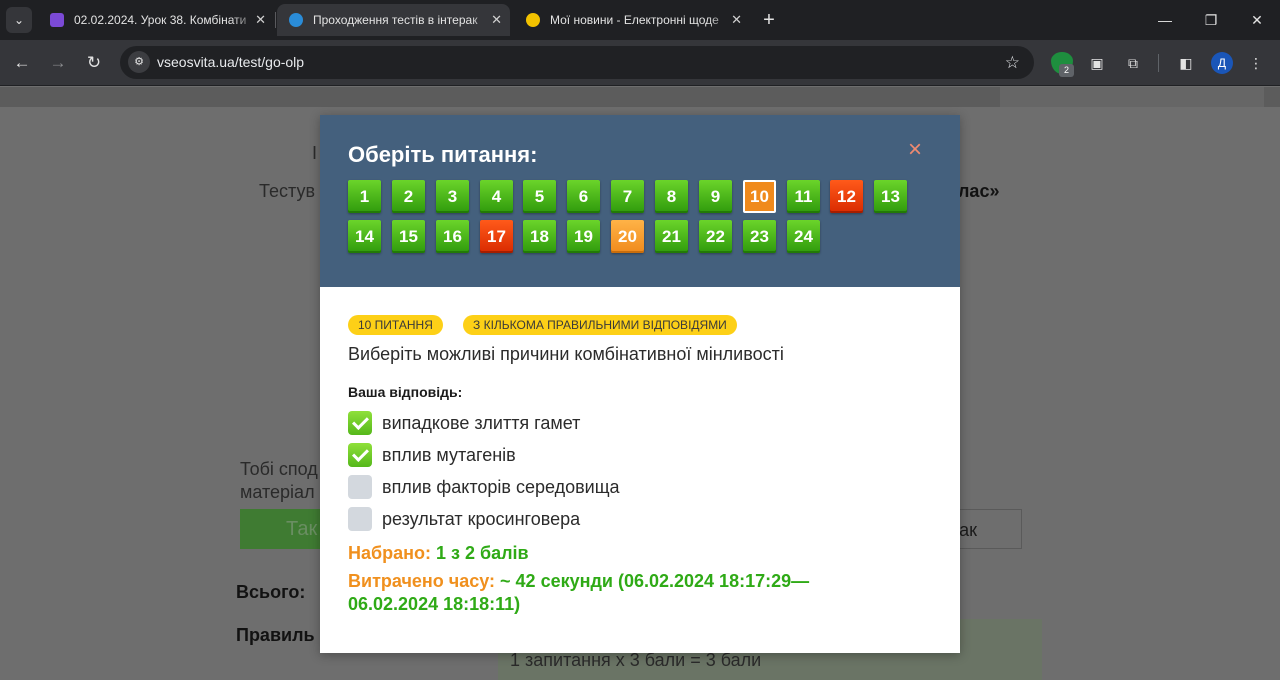  I want to click on question-button-13: 13, so click(890, 196).